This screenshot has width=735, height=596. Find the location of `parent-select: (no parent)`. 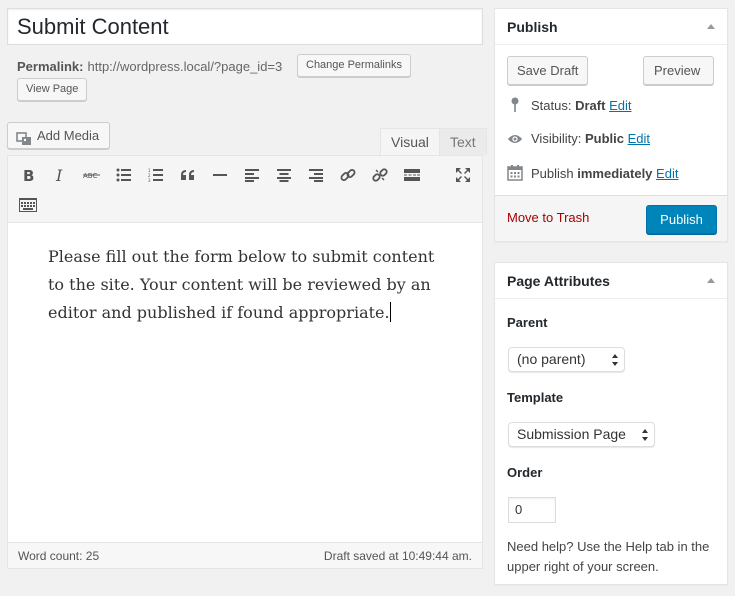

parent-select: (no parent) is located at coordinates (566, 359).